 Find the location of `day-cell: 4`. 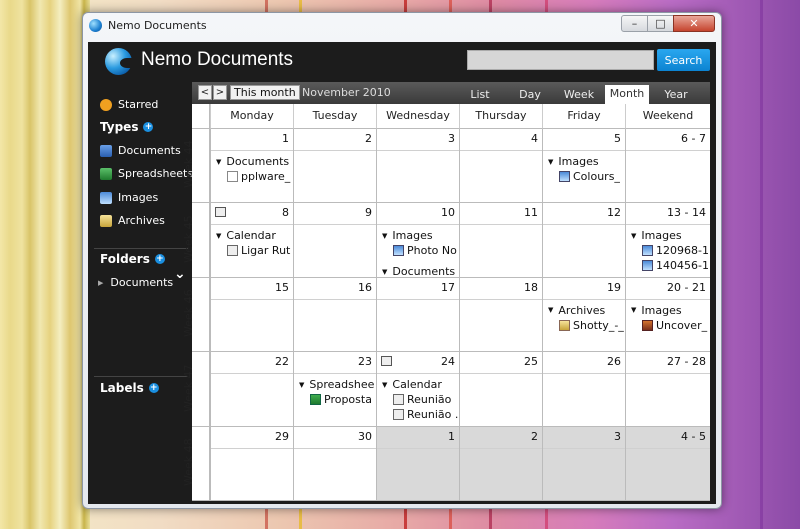

day-cell: 4 is located at coordinates (500, 166).